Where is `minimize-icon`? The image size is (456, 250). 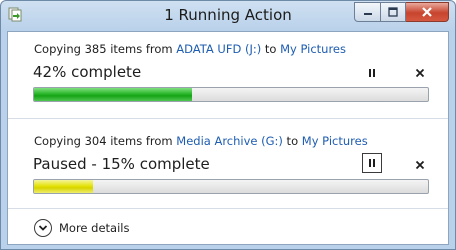
minimize-icon is located at coordinates (367, 14).